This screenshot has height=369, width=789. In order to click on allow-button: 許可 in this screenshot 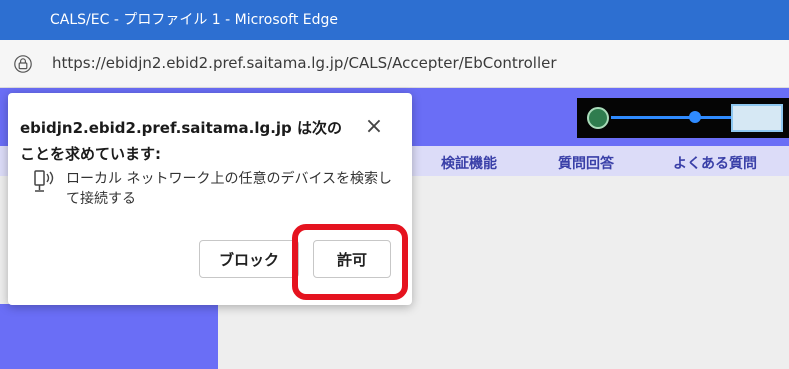, I will do `click(352, 259)`.